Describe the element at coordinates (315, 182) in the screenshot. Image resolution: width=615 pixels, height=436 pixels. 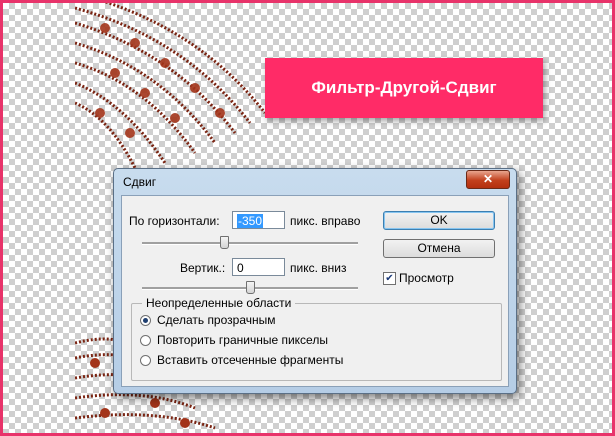
I see `dialog-titlebar: Сдвиг ✕` at that location.